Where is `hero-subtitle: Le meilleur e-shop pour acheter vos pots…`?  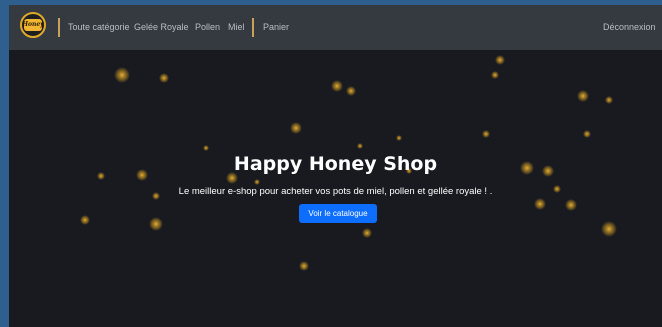
hero-subtitle: Le meilleur e-shop pour acheter vos pots… is located at coordinates (335, 191).